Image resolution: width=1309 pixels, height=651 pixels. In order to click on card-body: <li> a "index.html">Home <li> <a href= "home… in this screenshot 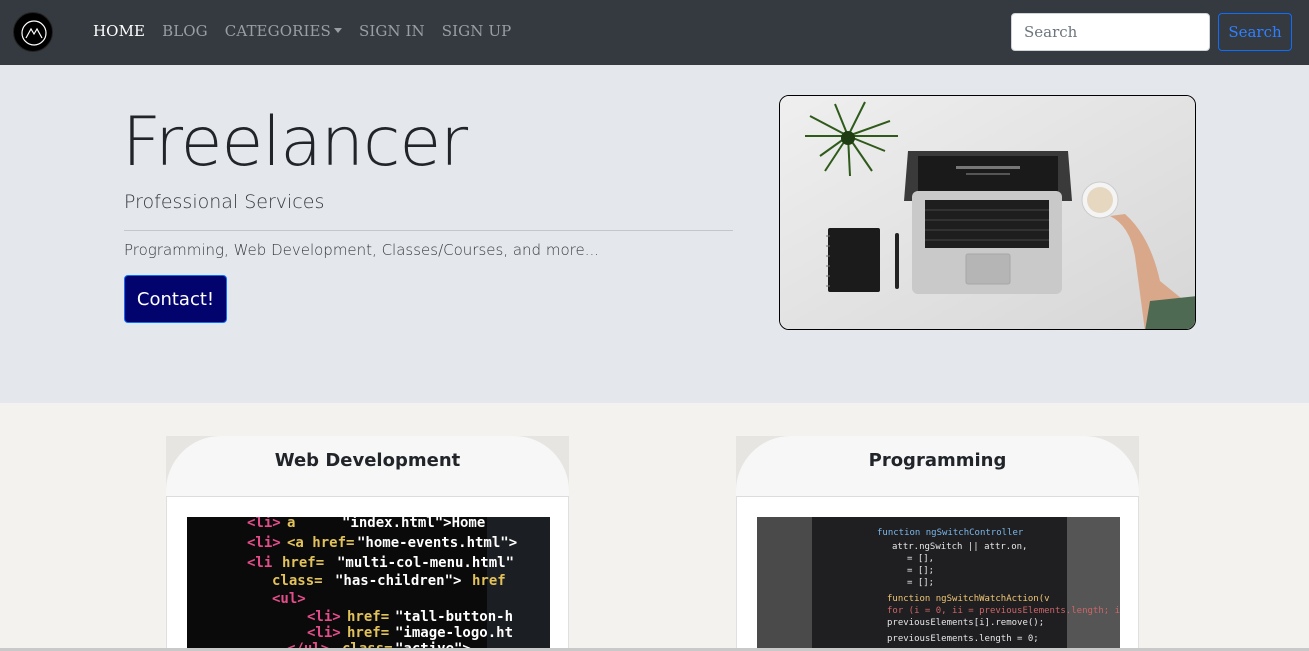, I will do `click(367, 574)`.